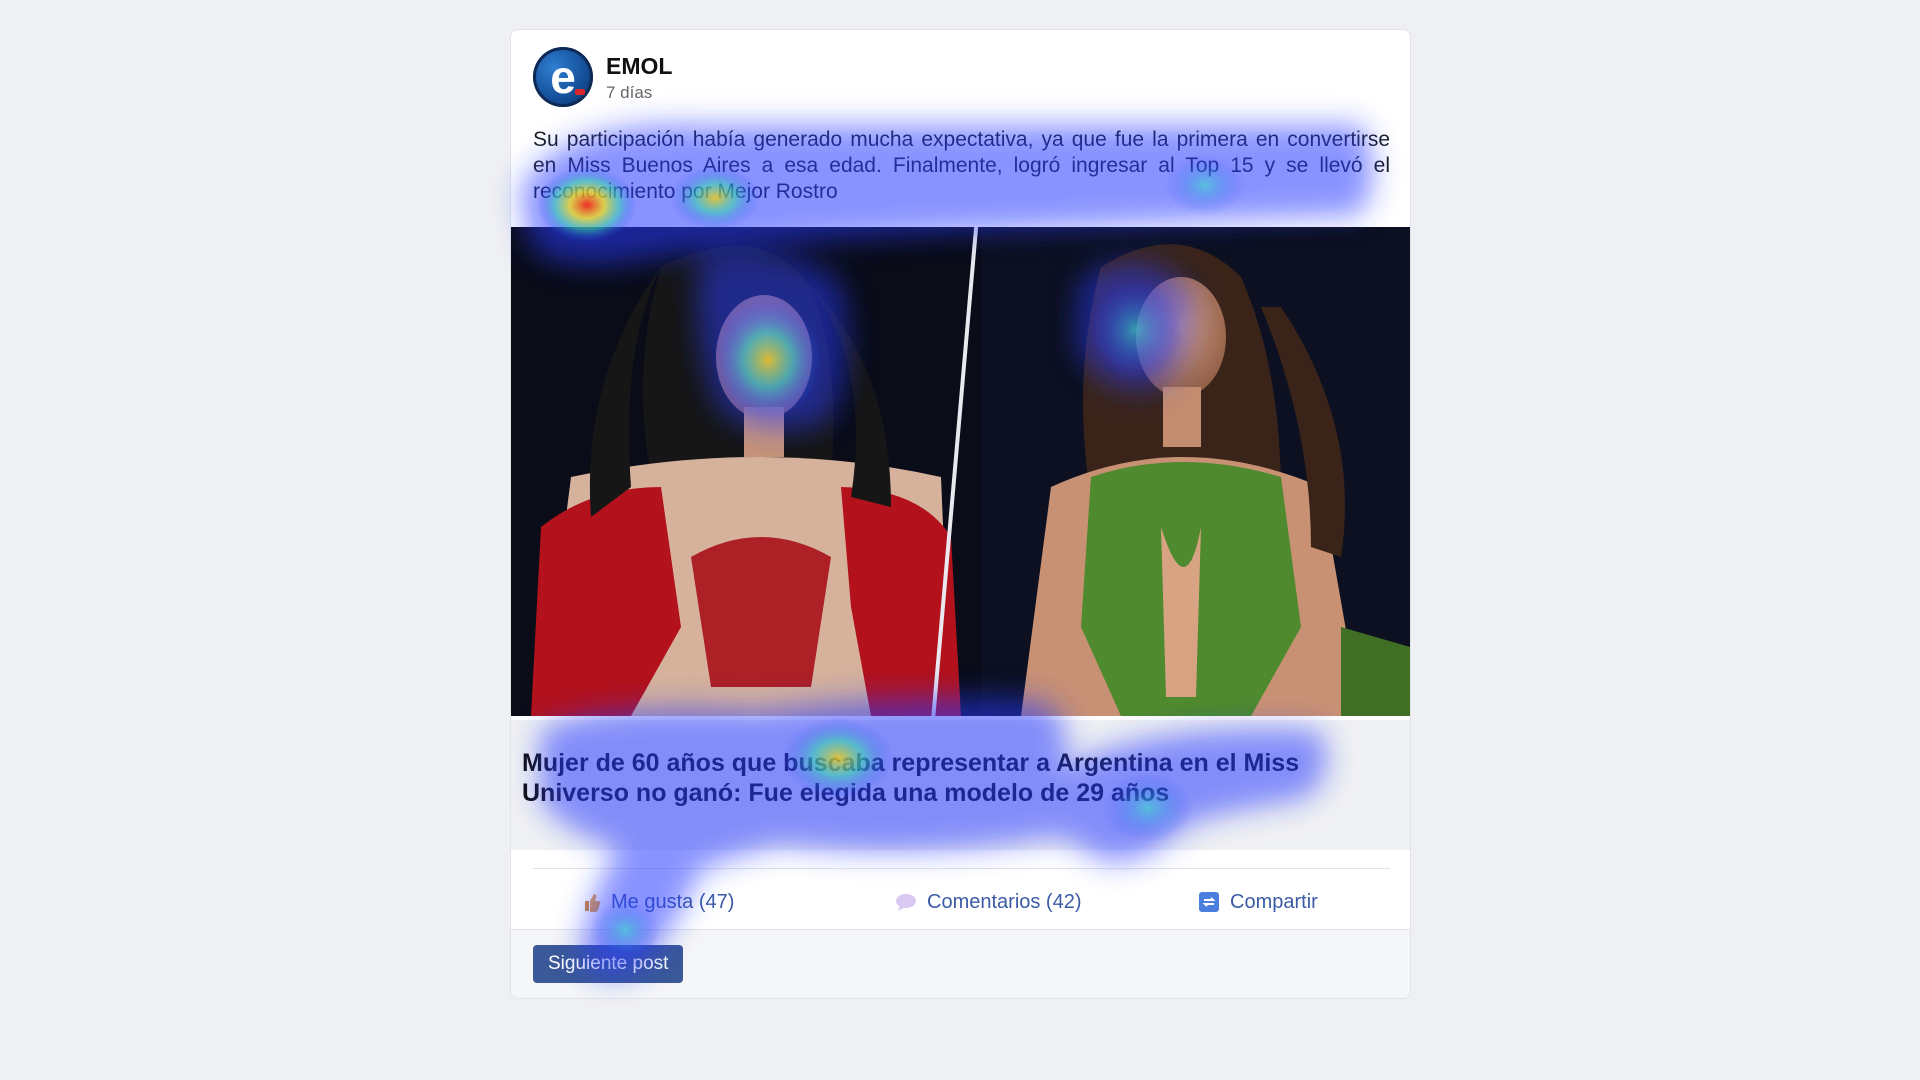 This screenshot has height=1080, width=1920. What do you see at coordinates (629, 93) in the screenshot?
I see `post-time: 7 días` at bounding box center [629, 93].